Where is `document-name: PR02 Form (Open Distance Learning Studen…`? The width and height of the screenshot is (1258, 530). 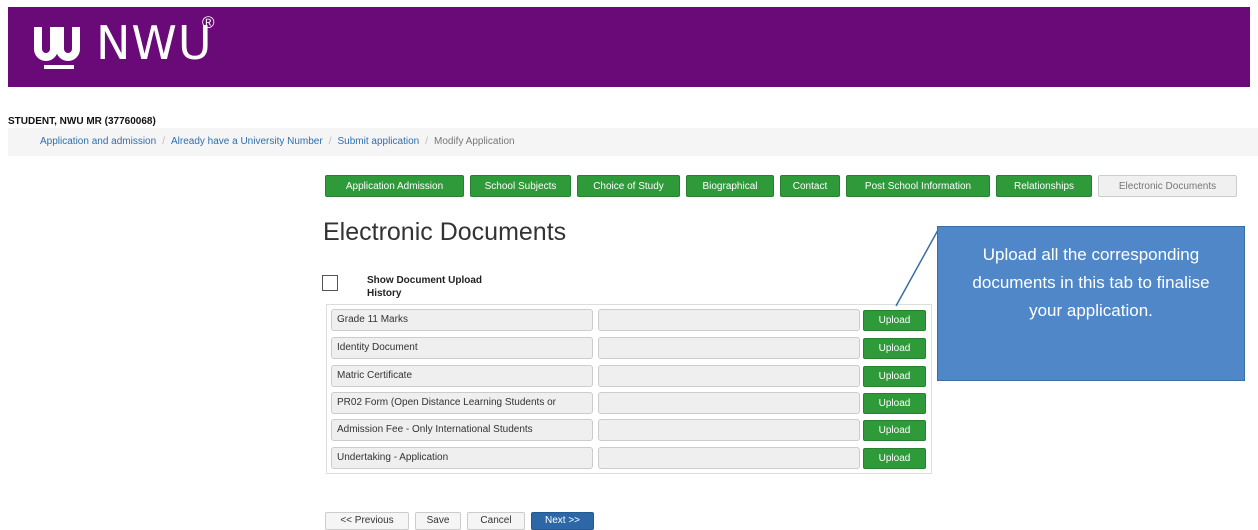
document-name: PR02 Form (Open Distance Learning Studen… is located at coordinates (462, 403).